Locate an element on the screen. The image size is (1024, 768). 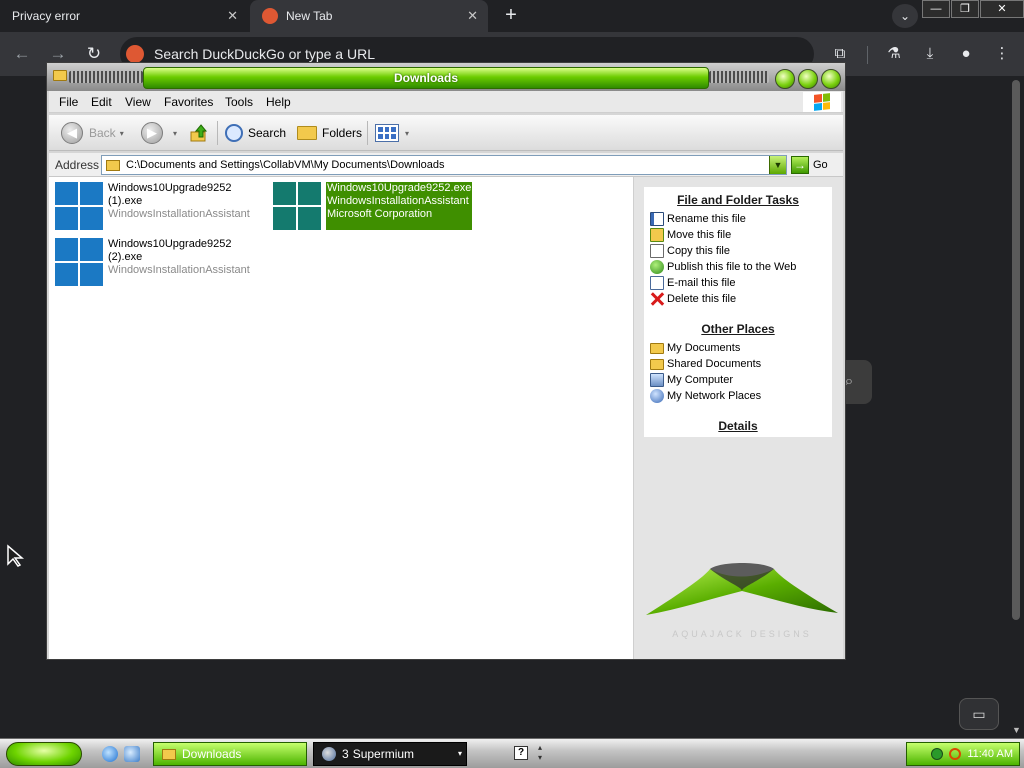
menu-help: Help is located at coordinates (278, 102).